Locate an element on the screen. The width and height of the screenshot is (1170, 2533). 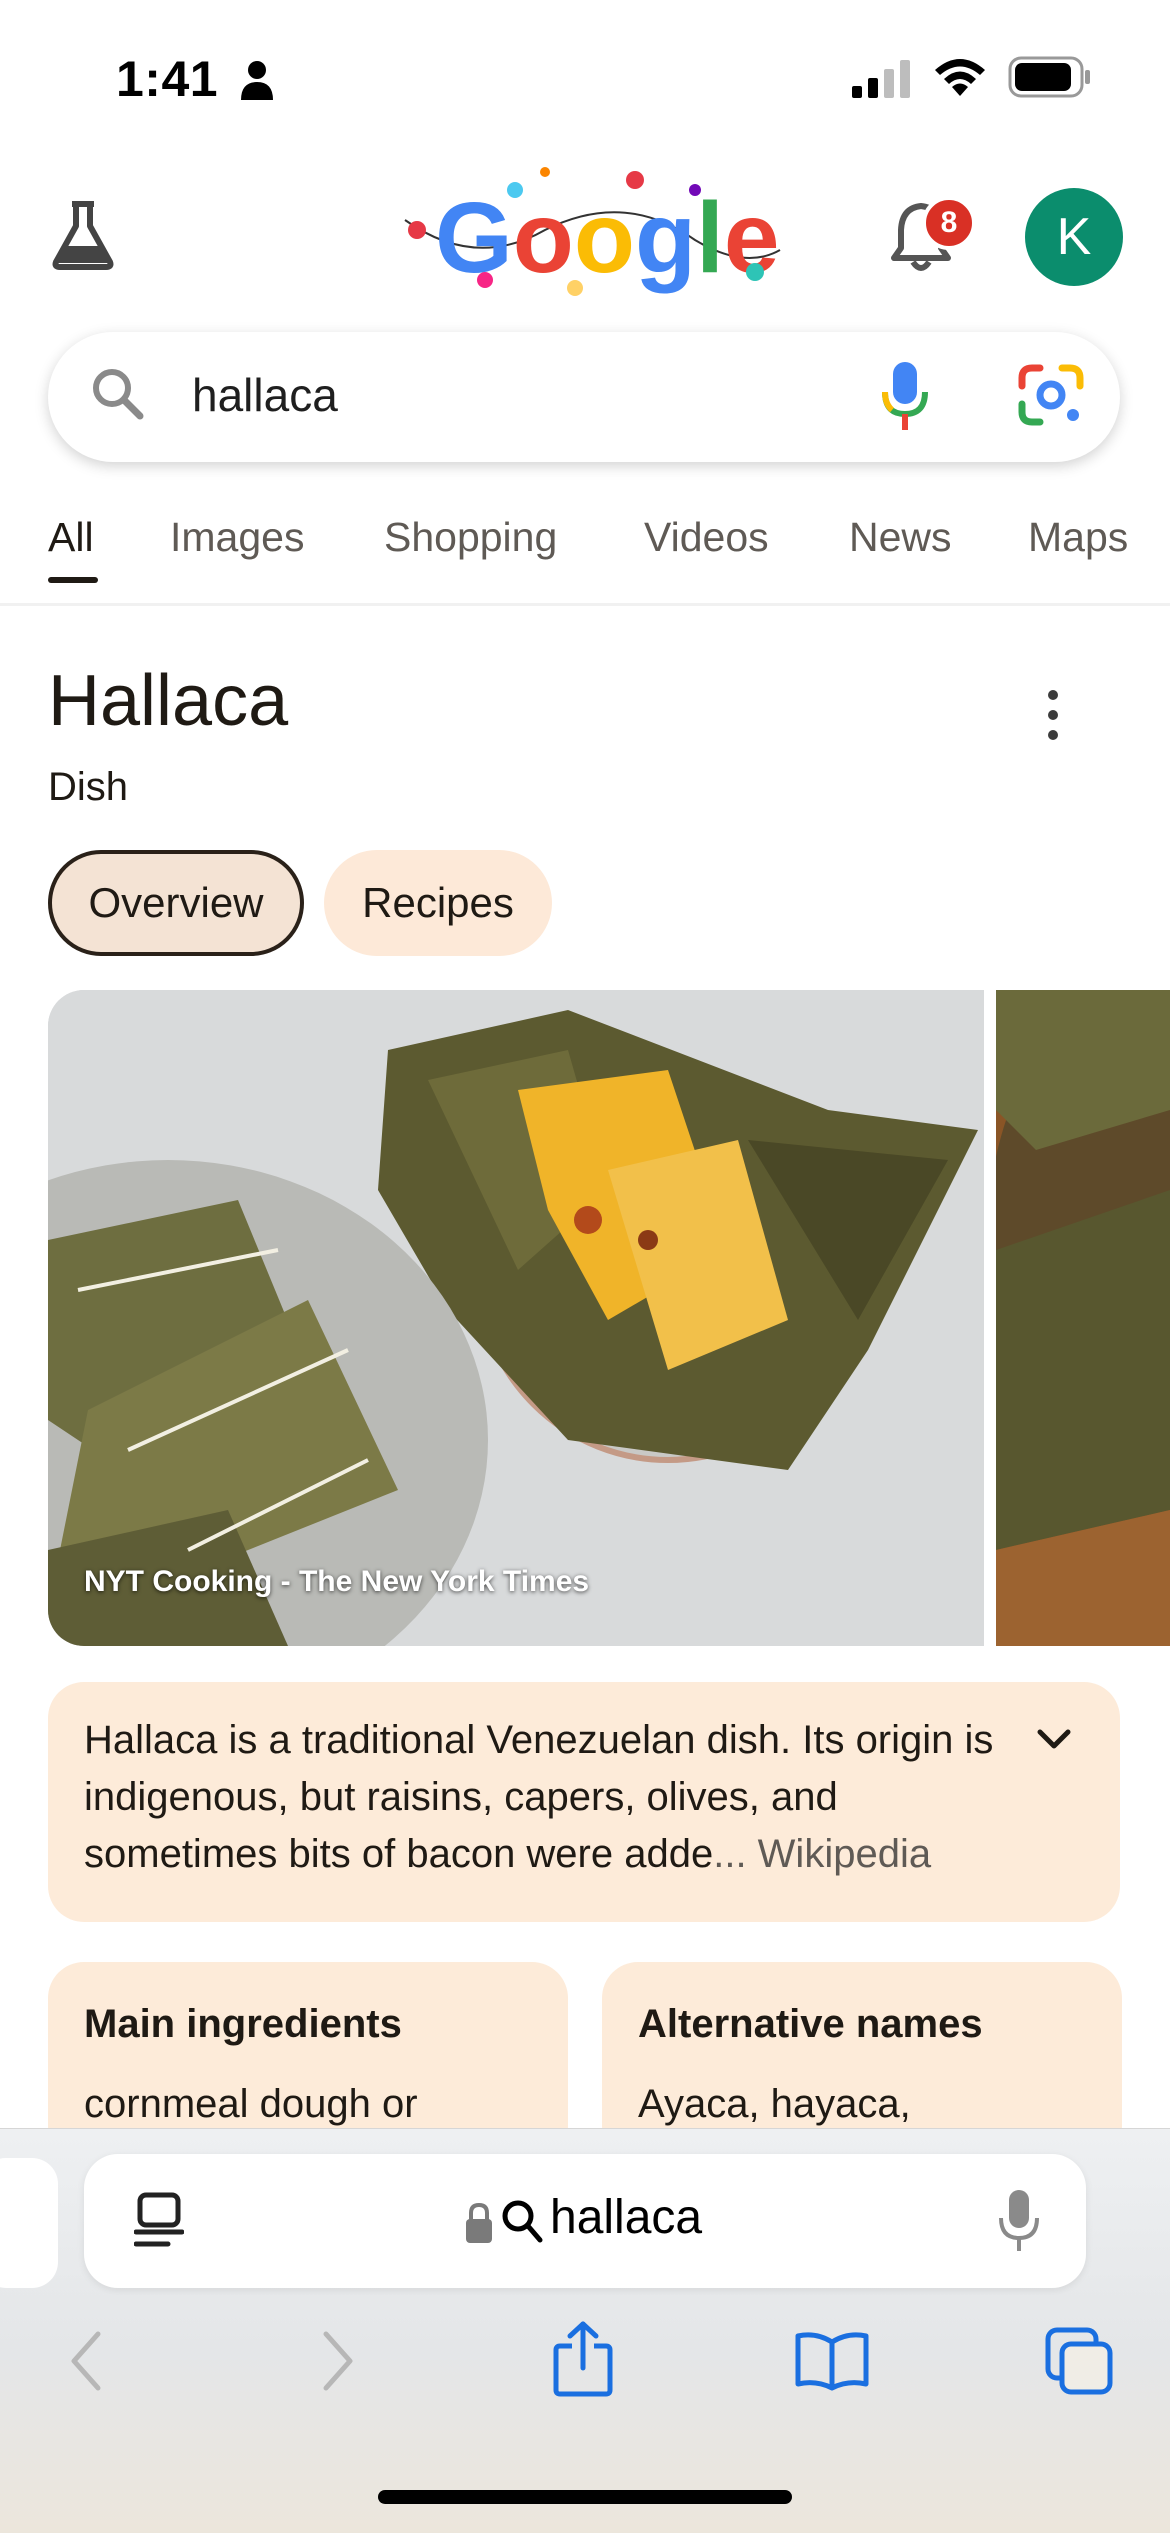
bookmarks-icon is located at coordinates (832, 2361).